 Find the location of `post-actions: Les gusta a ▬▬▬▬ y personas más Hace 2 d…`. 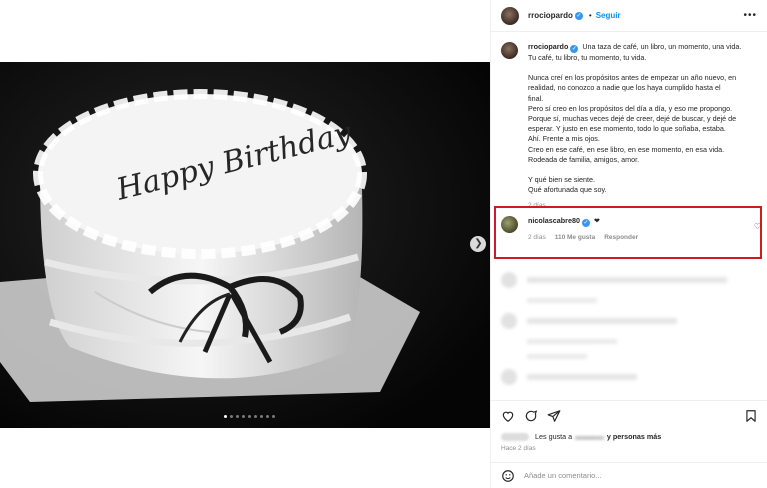

post-actions: Les gusta a ▬▬▬▬ y personas más Hace 2 d… is located at coordinates (629, 426).